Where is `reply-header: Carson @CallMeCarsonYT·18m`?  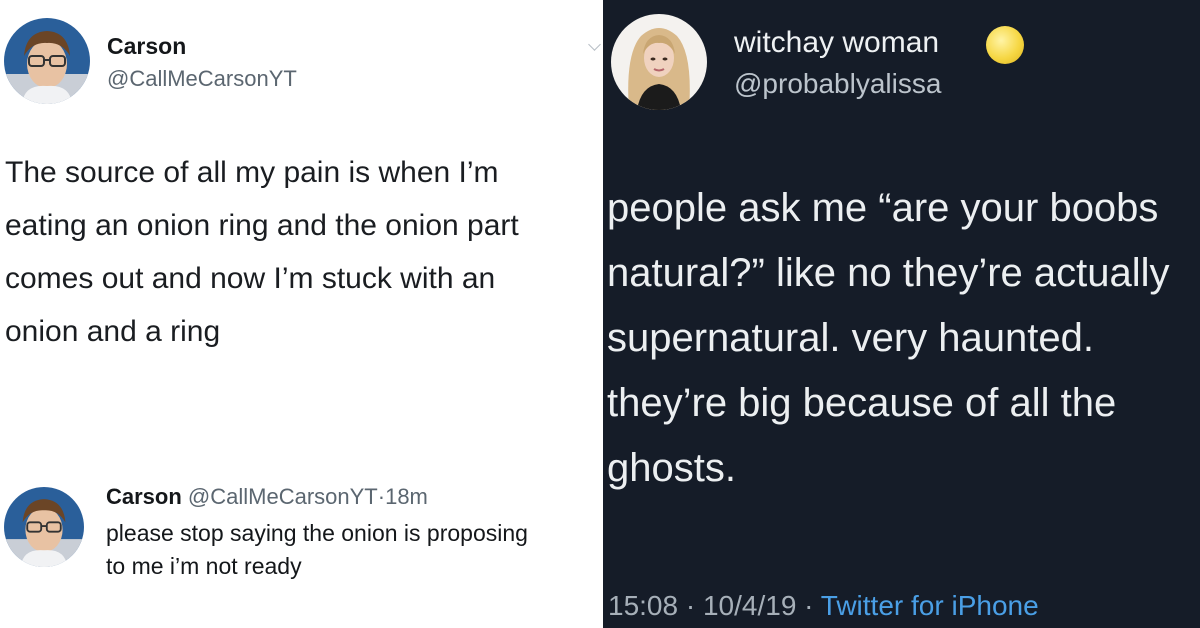 reply-header: Carson @CallMeCarsonYT·18m is located at coordinates (267, 497).